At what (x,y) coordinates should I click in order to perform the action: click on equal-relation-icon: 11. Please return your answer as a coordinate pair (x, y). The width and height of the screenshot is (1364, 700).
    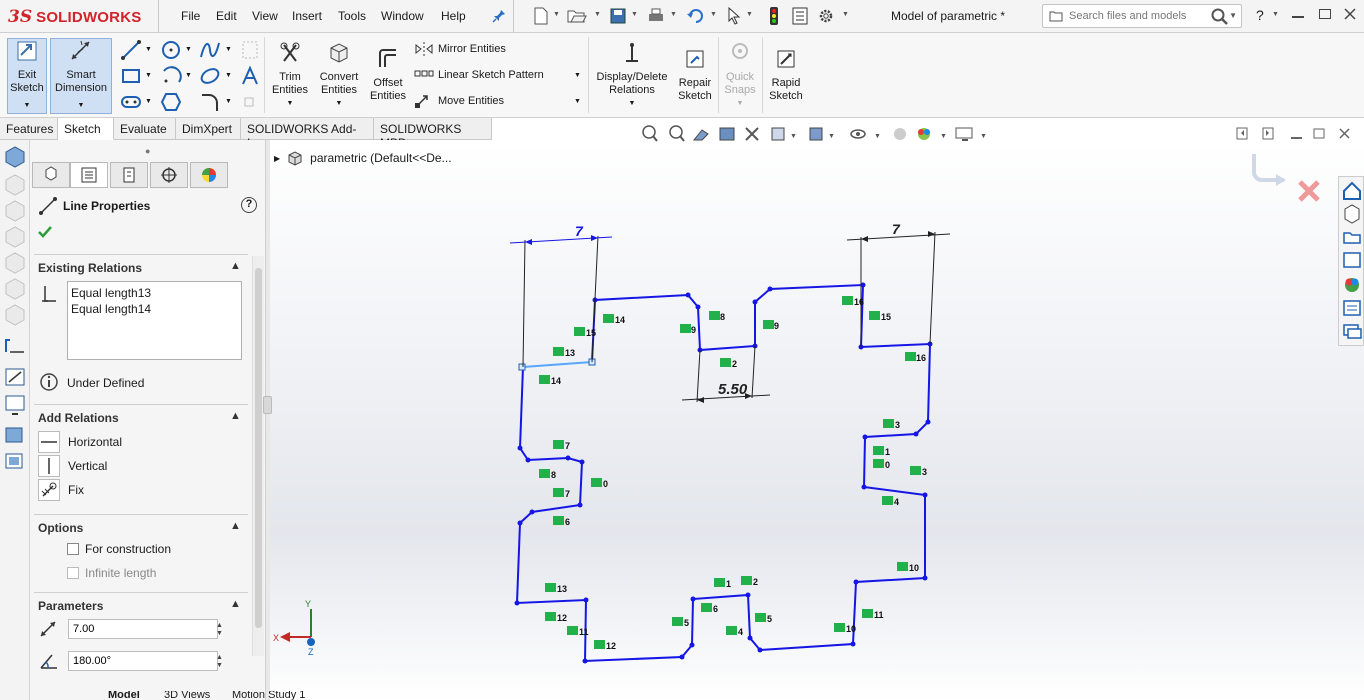
    Looking at the image, I should click on (578, 631).